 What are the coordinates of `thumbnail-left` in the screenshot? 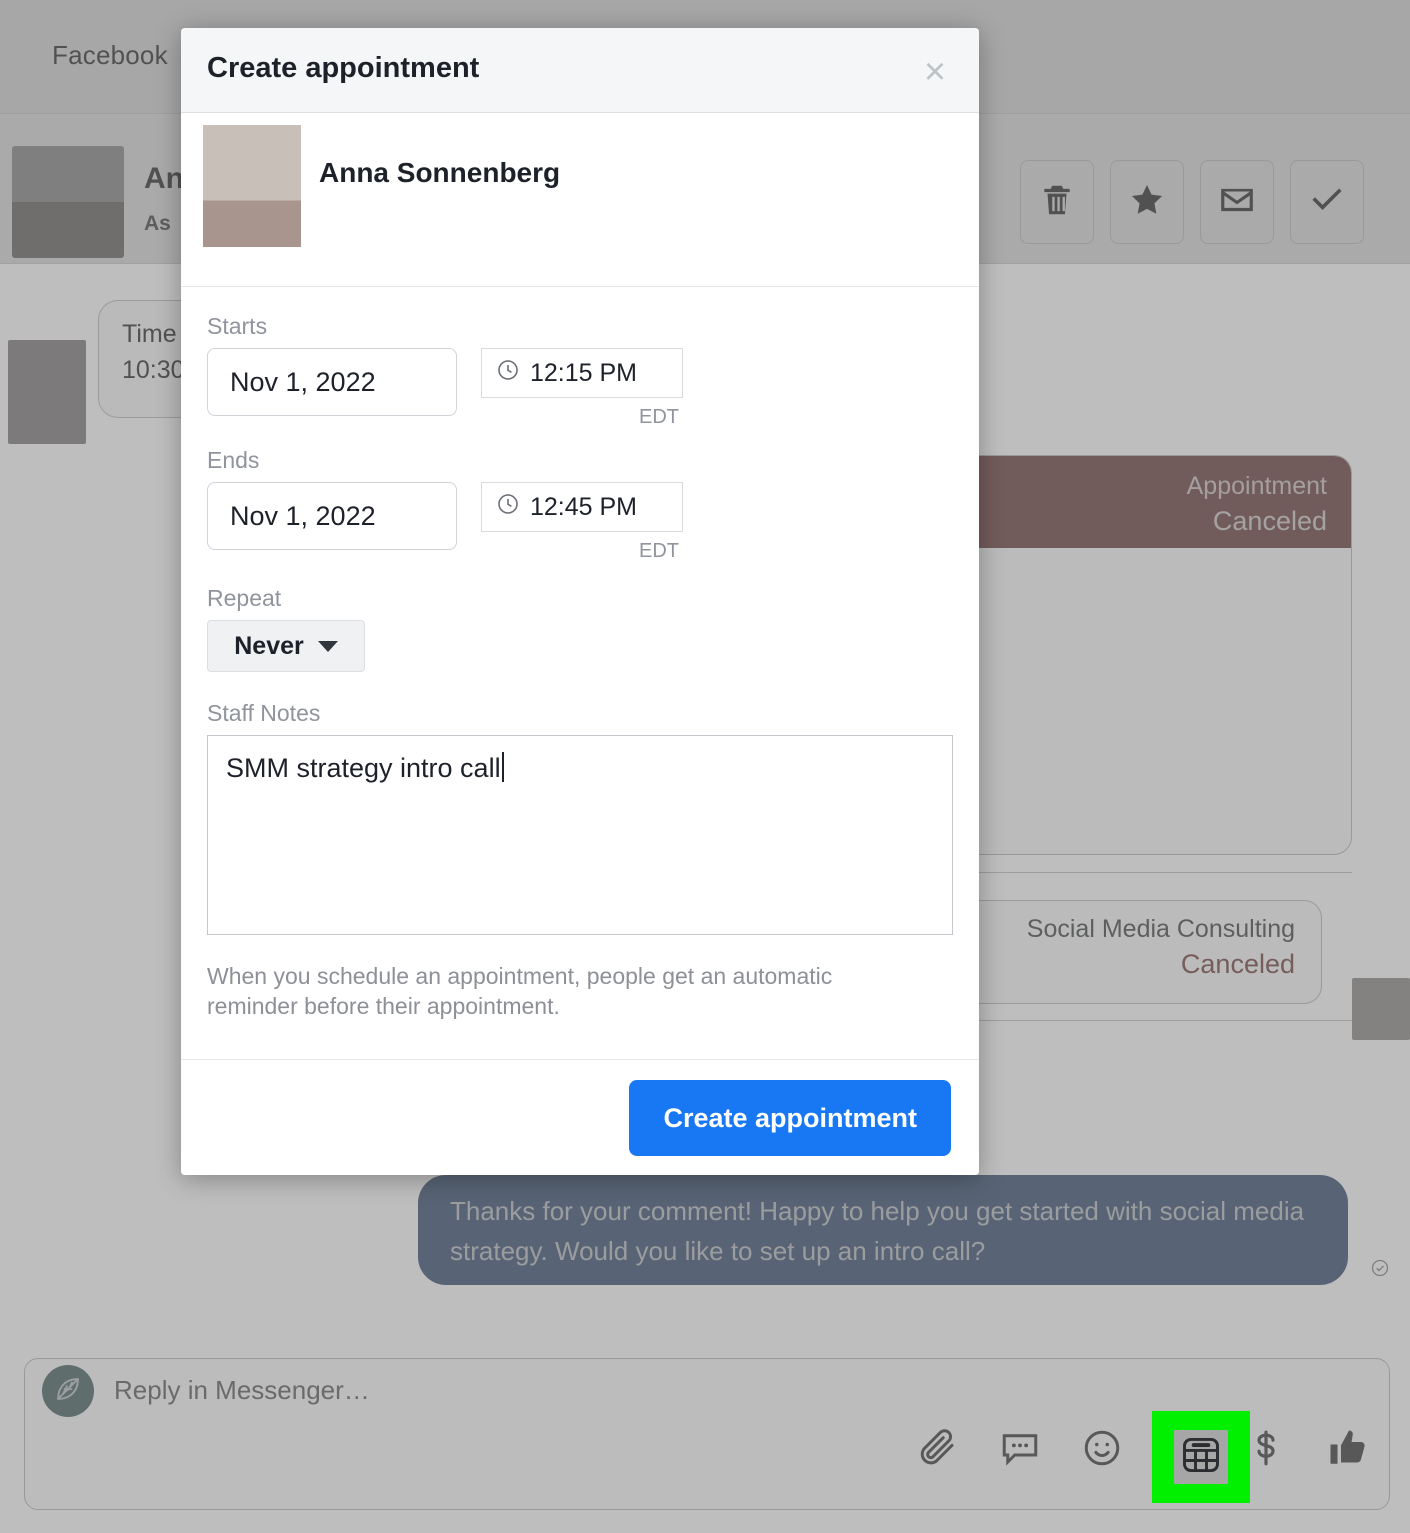 It's located at (47, 392).